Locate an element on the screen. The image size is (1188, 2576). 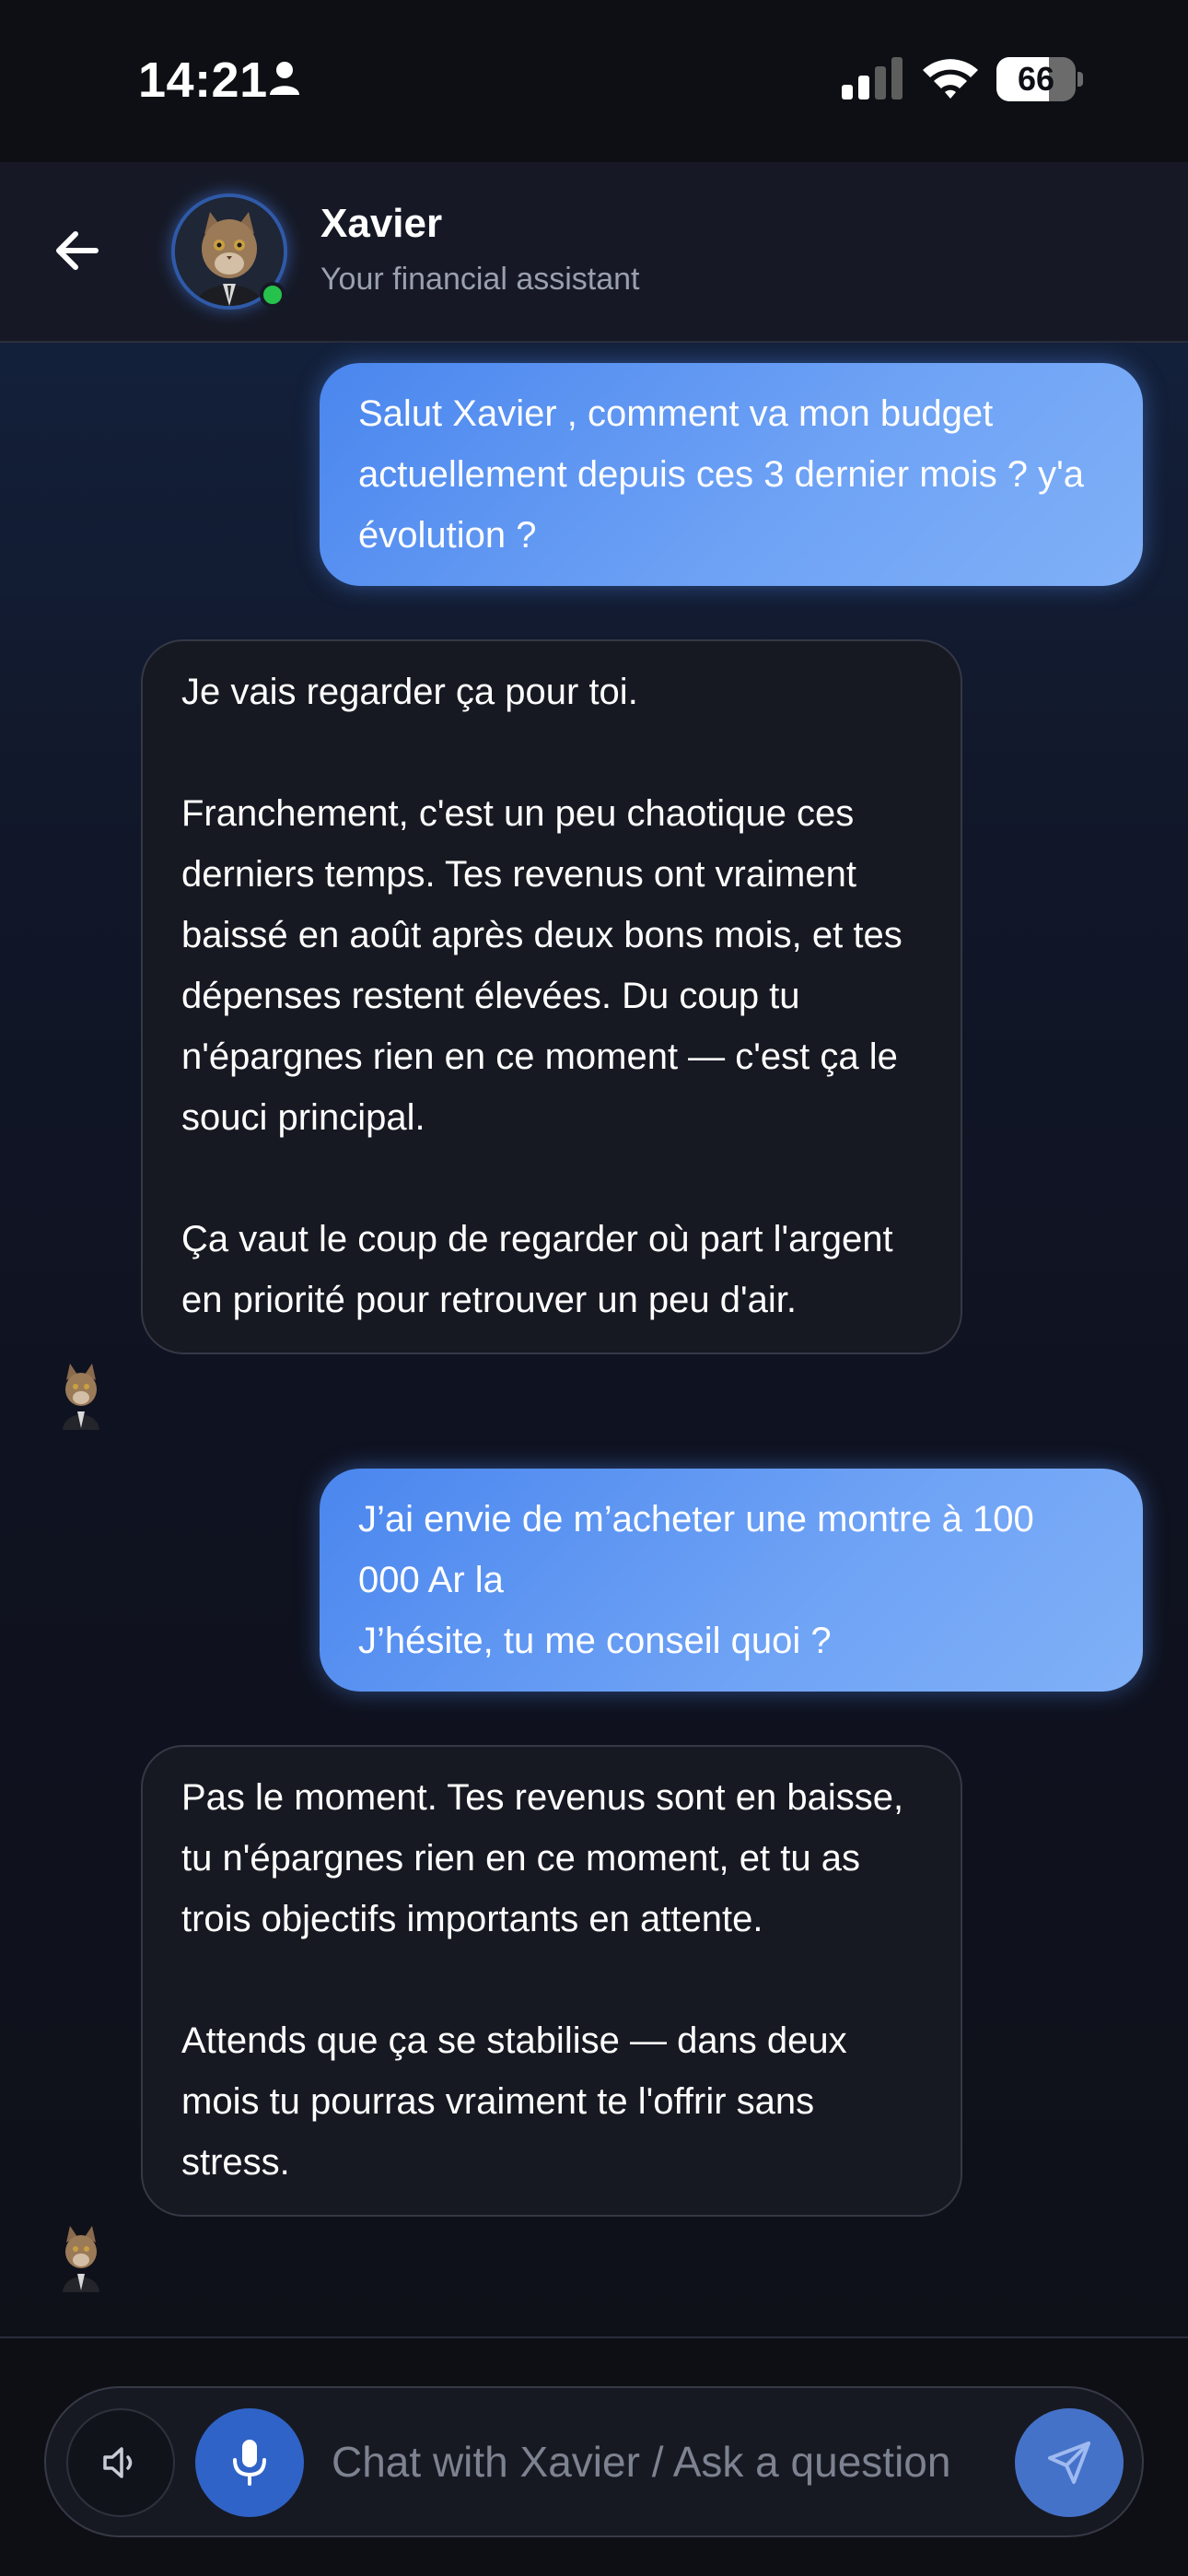
composer-bar is located at coordinates (594, 2456).